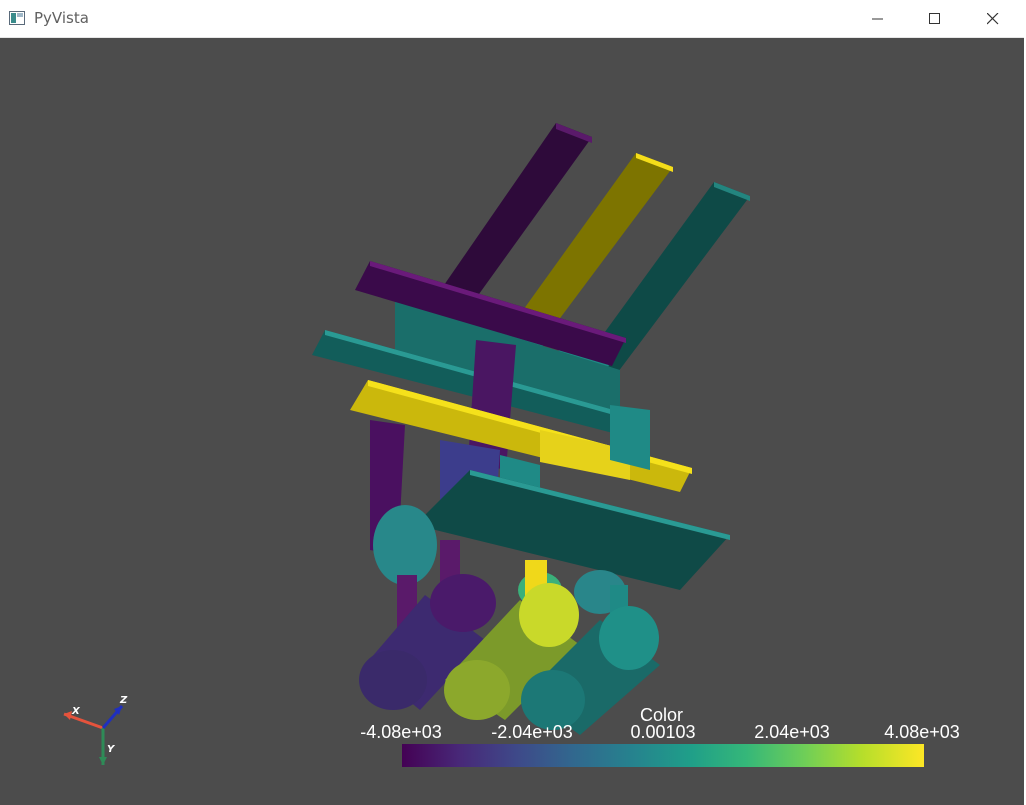  What do you see at coordinates (401, 732) in the screenshot?
I see `scalar-bar-tick: -4.08e+03` at bounding box center [401, 732].